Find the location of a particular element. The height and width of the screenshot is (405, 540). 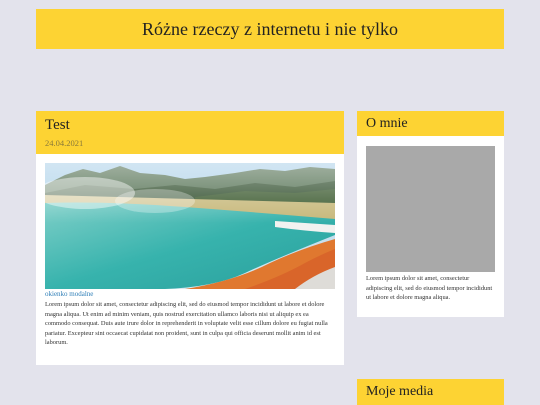

about-title: O mnie is located at coordinates (387, 123).